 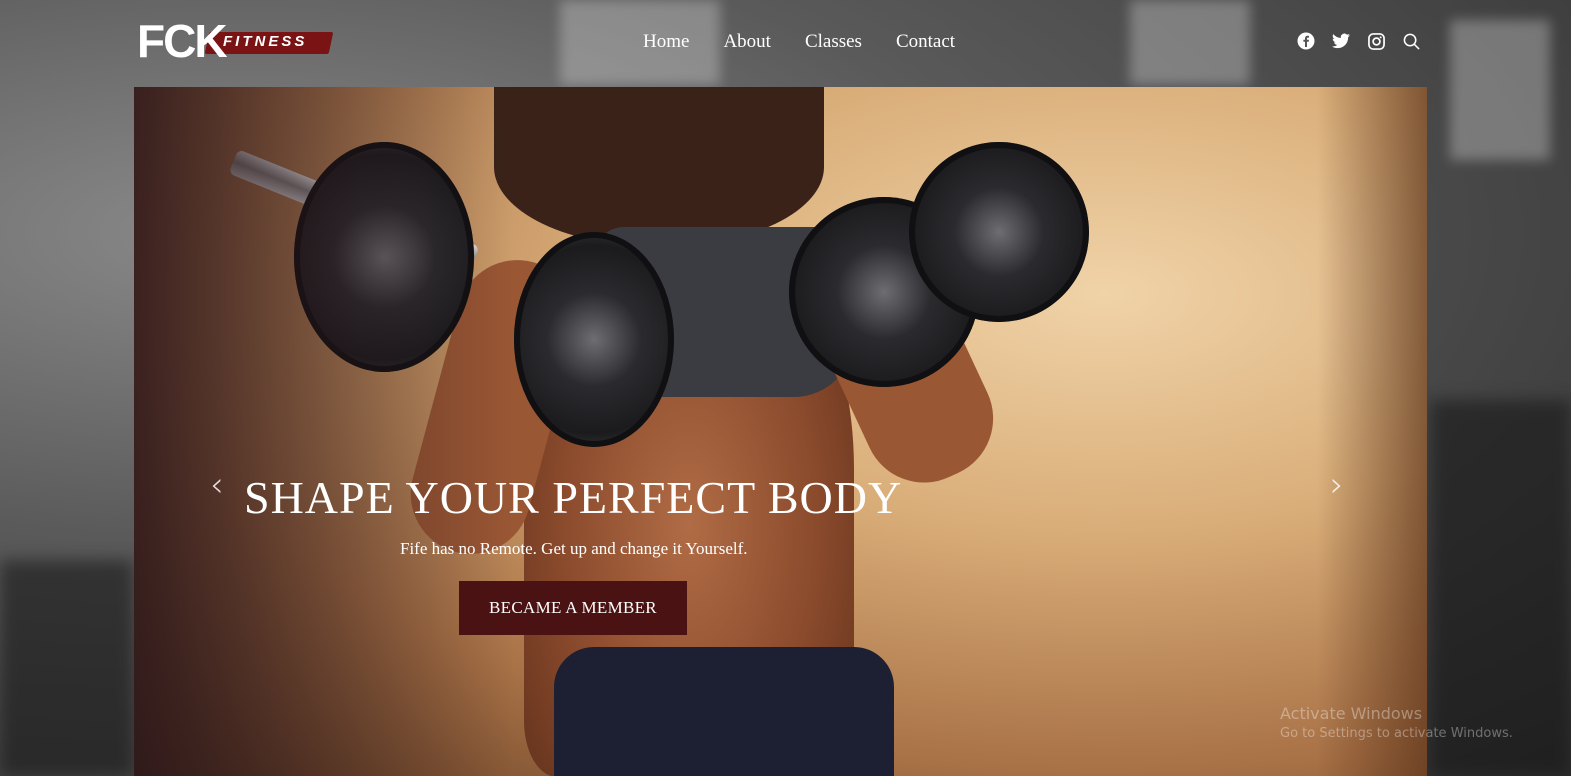 What do you see at coordinates (573, 608) in the screenshot?
I see `become-member-button: BECAME A MEMBER` at bounding box center [573, 608].